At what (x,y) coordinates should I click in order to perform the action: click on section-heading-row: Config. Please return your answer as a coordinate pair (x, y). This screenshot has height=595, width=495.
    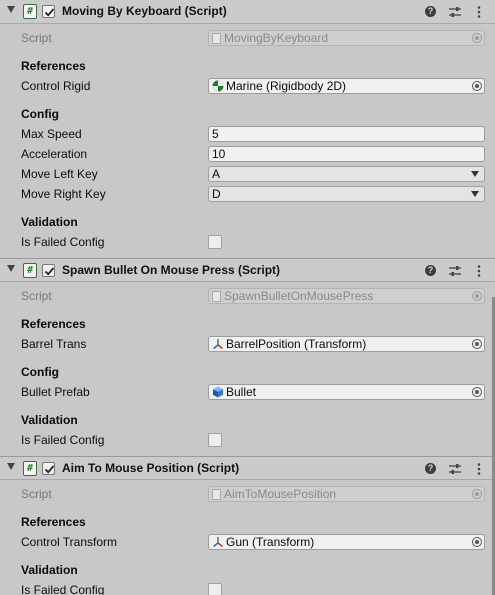
    Looking at the image, I should click on (247, 114).